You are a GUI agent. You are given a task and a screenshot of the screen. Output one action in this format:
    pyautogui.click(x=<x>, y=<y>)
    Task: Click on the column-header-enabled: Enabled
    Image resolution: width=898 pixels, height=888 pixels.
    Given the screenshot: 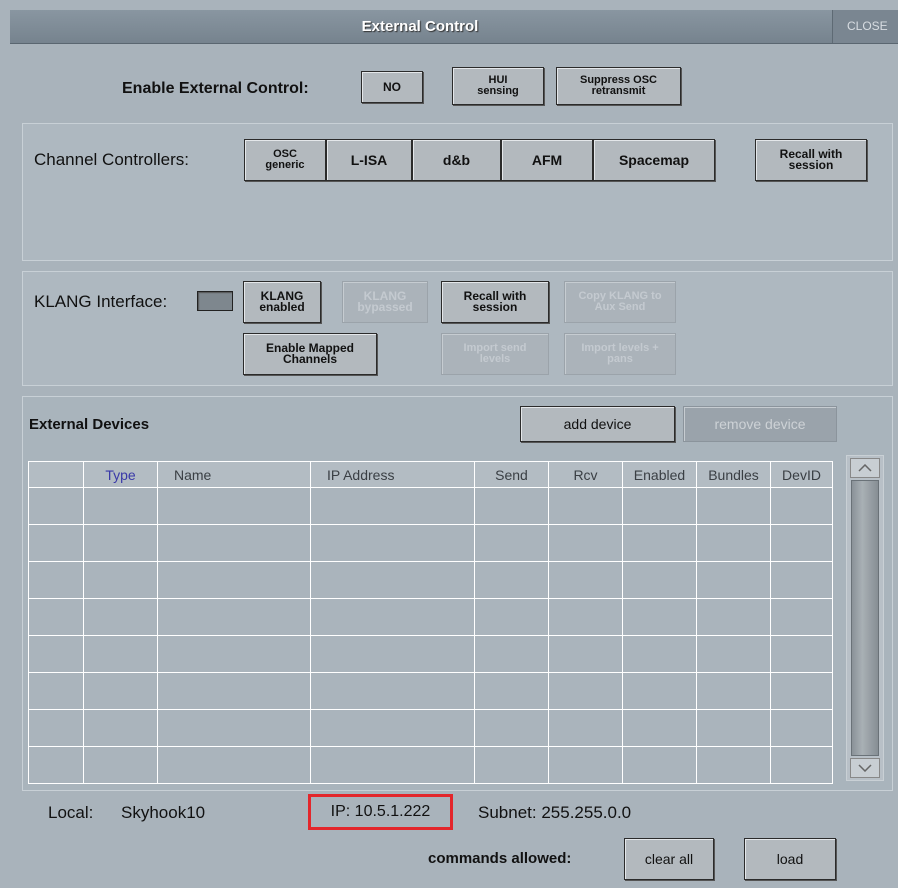 What is the action you would take?
    pyautogui.click(x=659, y=474)
    